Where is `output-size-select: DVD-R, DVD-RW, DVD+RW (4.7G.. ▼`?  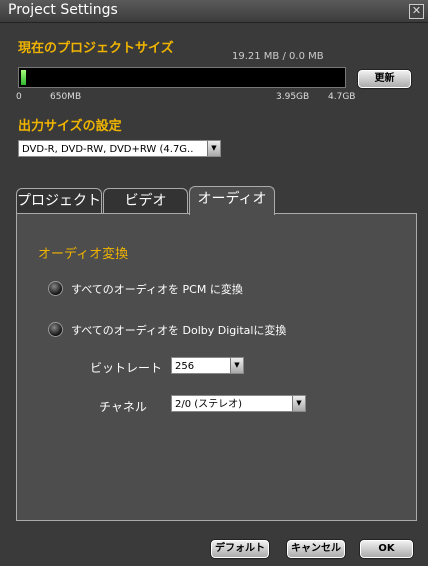
output-size-select: DVD-R, DVD-RW, DVD+RW (4.7G.. ▼ is located at coordinates (119, 148).